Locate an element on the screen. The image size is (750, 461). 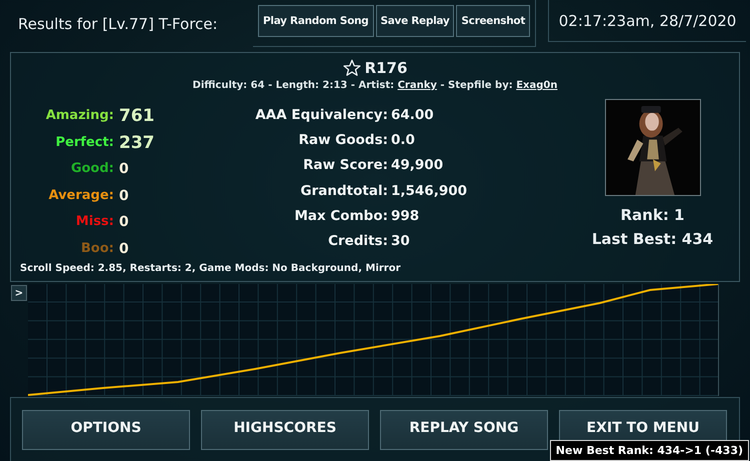
datetime-display: 02:17:23am, 28/7/2020 is located at coordinates (647, 21).